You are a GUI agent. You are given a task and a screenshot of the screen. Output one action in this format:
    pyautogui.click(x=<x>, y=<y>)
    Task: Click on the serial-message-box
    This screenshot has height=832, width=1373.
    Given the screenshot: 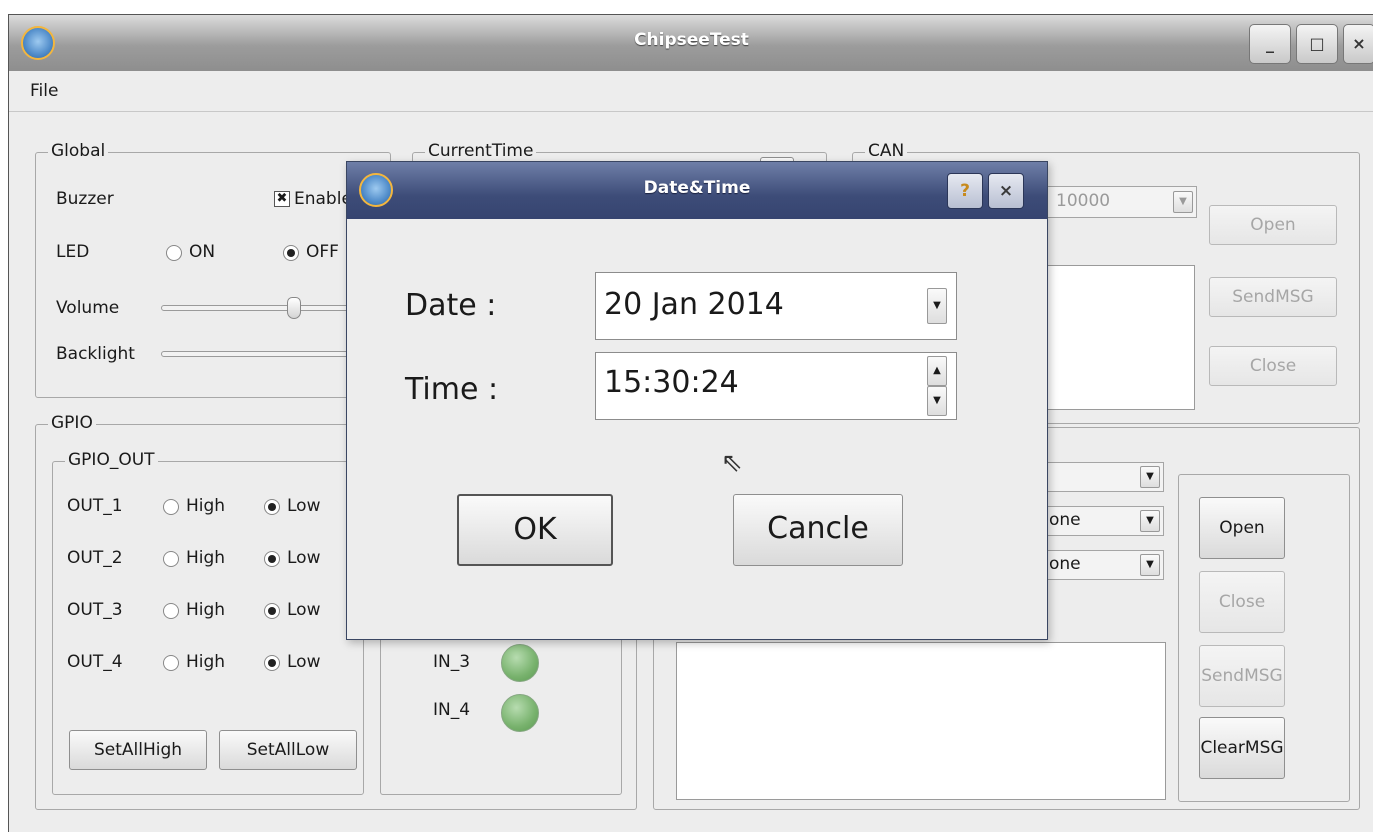 What is the action you would take?
    pyautogui.click(x=921, y=721)
    